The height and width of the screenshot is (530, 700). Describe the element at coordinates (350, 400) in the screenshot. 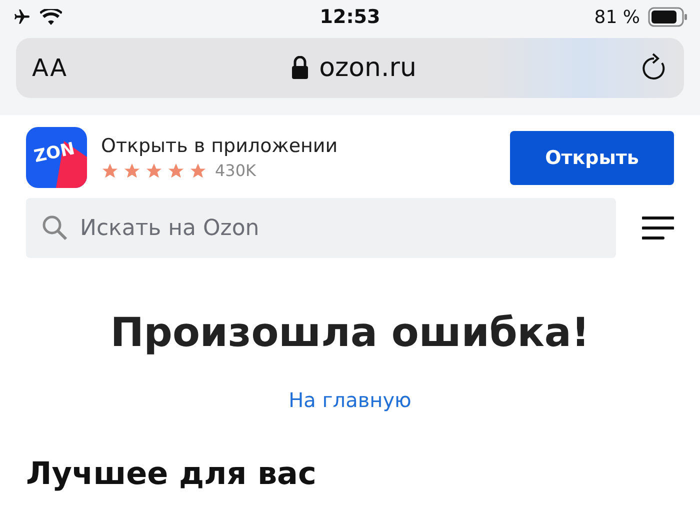

I see `home-link: На главную` at that location.